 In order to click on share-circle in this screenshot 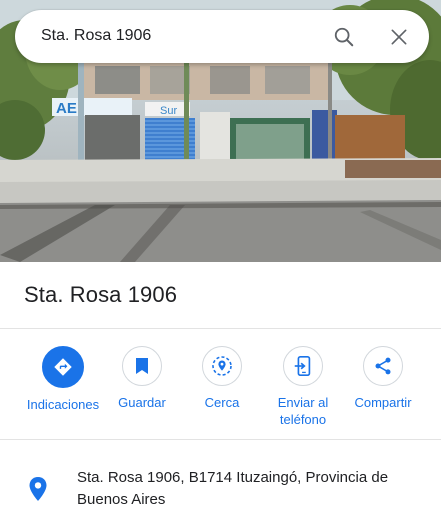, I will do `click(383, 366)`.